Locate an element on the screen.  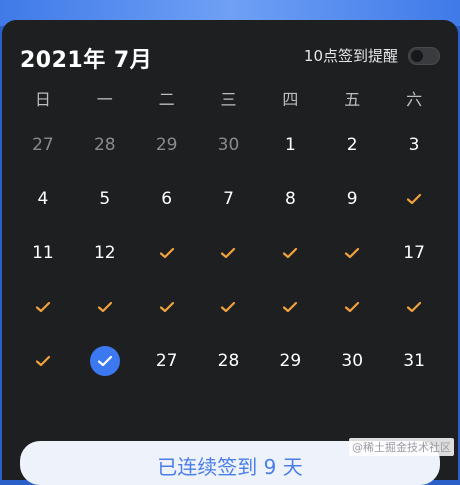
streak-label: 已连续签到 9 天 is located at coordinates (230, 467).